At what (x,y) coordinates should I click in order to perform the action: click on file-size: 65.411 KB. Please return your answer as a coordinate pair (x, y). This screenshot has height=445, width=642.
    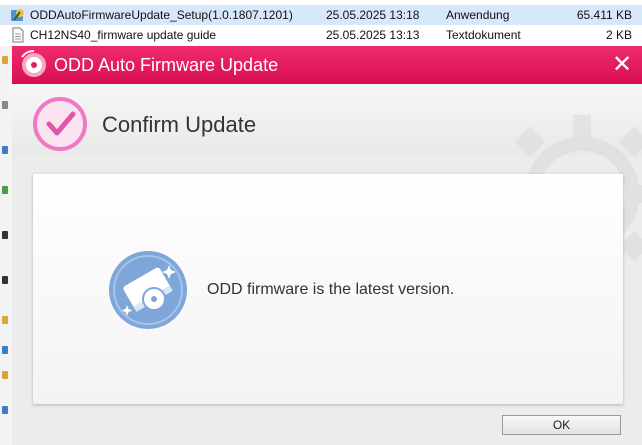
    Looking at the image, I should click on (604, 15).